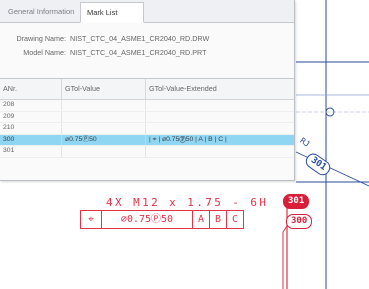 The height and width of the screenshot is (289, 369). What do you see at coordinates (31, 89) in the screenshot?
I see `column-header-anr: ANr.` at bounding box center [31, 89].